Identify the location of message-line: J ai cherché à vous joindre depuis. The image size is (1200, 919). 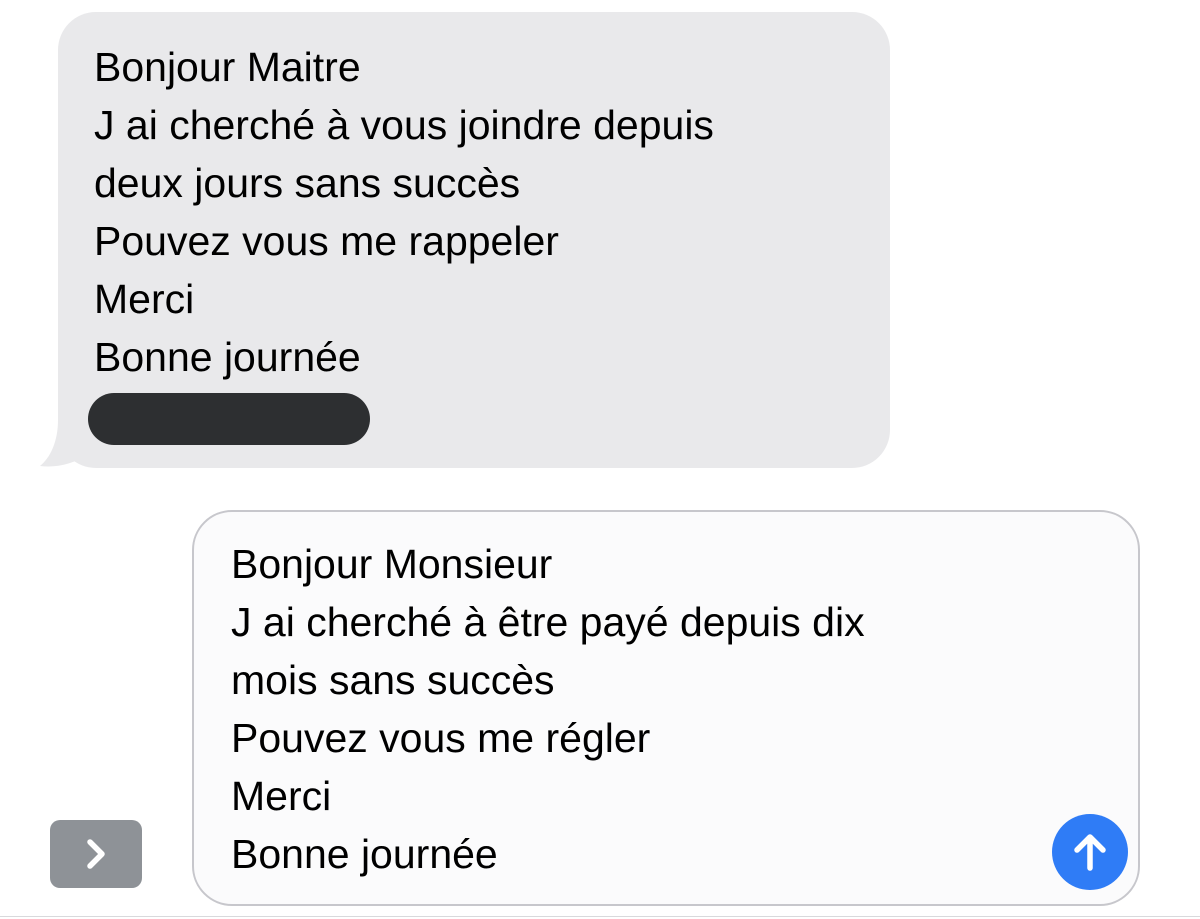
(404, 125).